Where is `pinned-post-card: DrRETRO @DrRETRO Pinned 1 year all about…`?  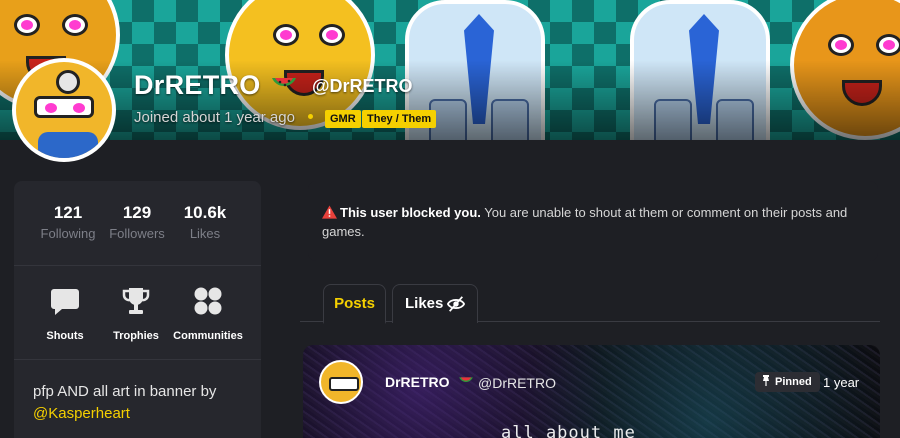 pinned-post-card: DrRETRO @DrRETRO Pinned 1 year all about… is located at coordinates (591, 391).